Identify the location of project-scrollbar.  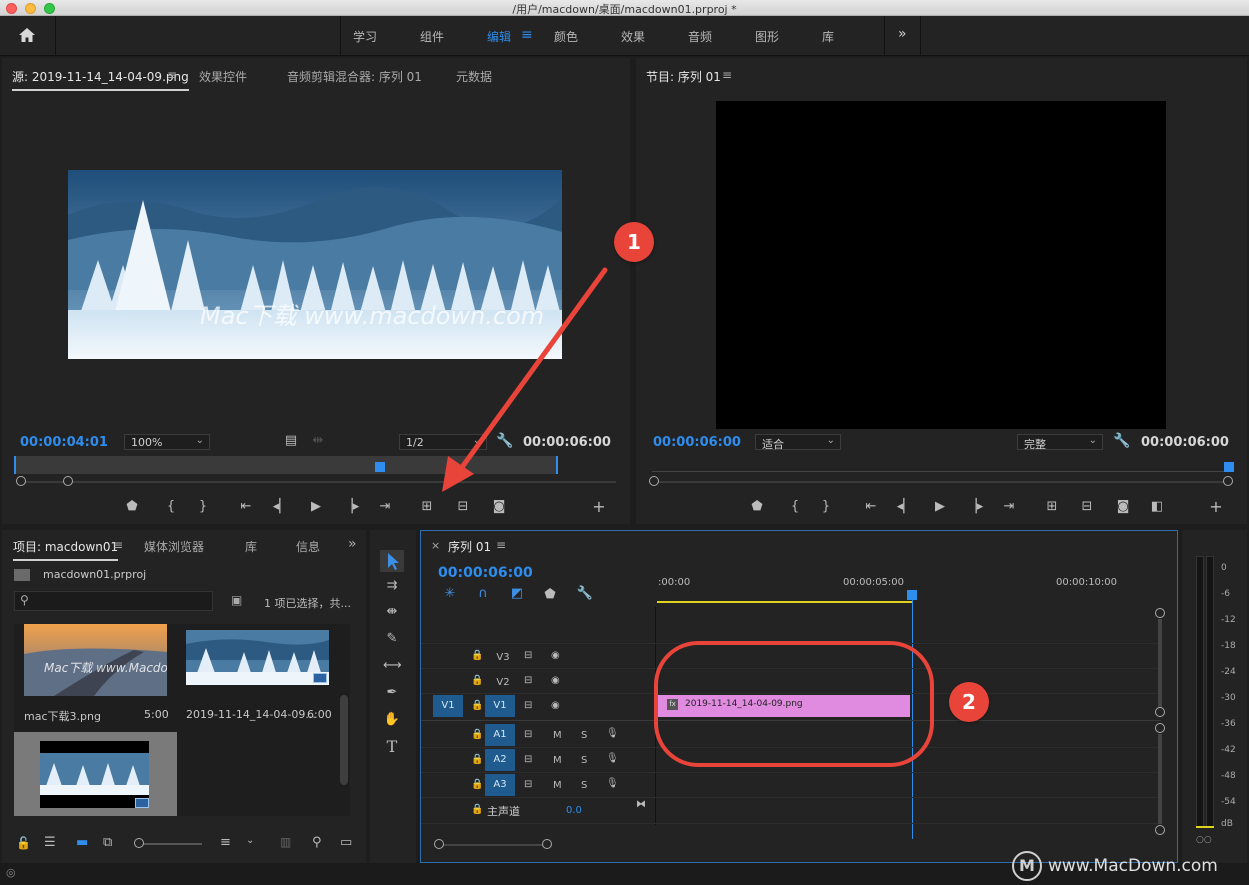
(344, 740).